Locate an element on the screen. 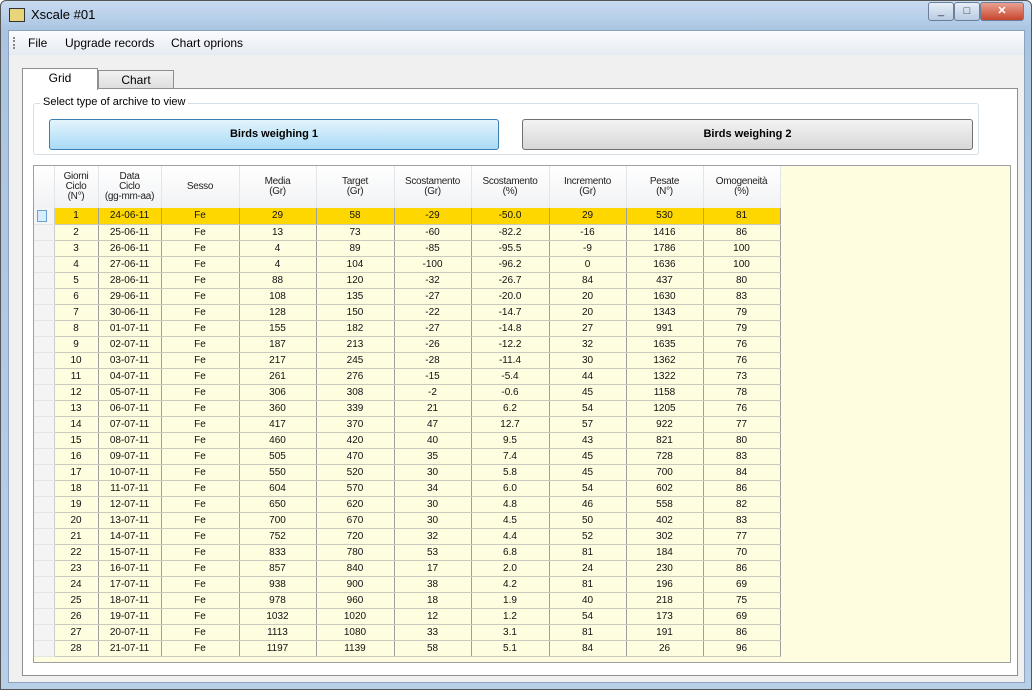 The height and width of the screenshot is (690, 1032). cell-media: 128 is located at coordinates (278, 312).